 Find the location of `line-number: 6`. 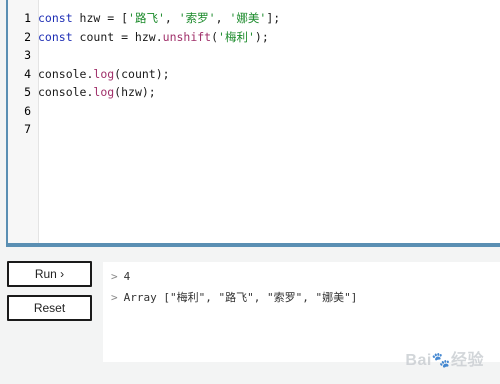

line-number: 6 is located at coordinates (27, 110).